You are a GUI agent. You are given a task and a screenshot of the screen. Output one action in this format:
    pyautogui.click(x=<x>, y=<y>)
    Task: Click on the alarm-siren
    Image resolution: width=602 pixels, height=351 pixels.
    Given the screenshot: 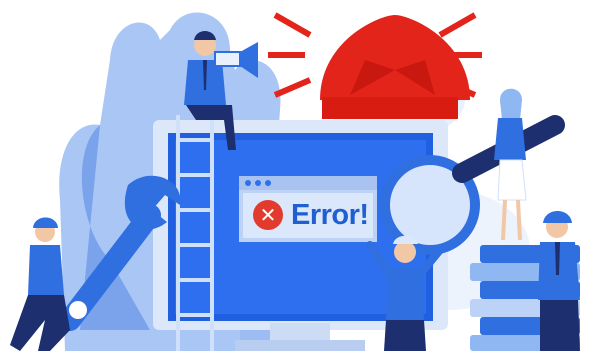 What is the action you would take?
    pyautogui.click(x=375, y=65)
    